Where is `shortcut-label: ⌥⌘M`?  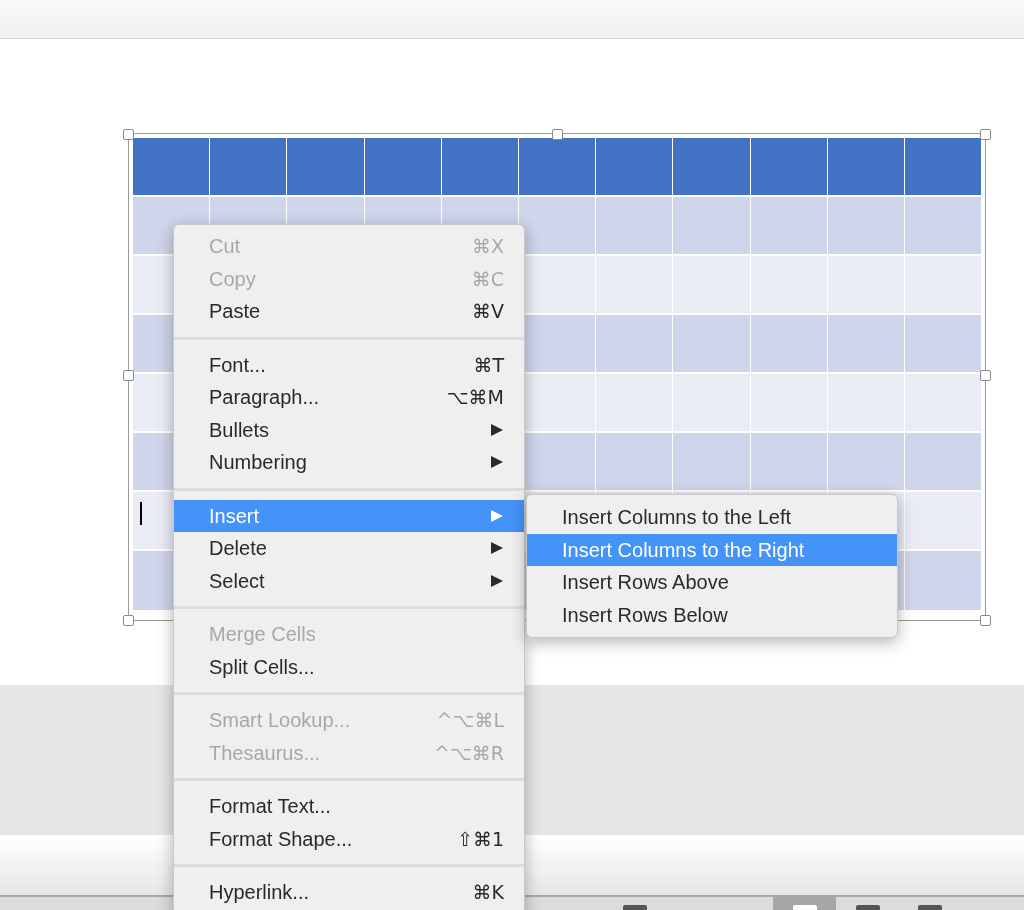 shortcut-label: ⌥⌘M is located at coordinates (475, 397).